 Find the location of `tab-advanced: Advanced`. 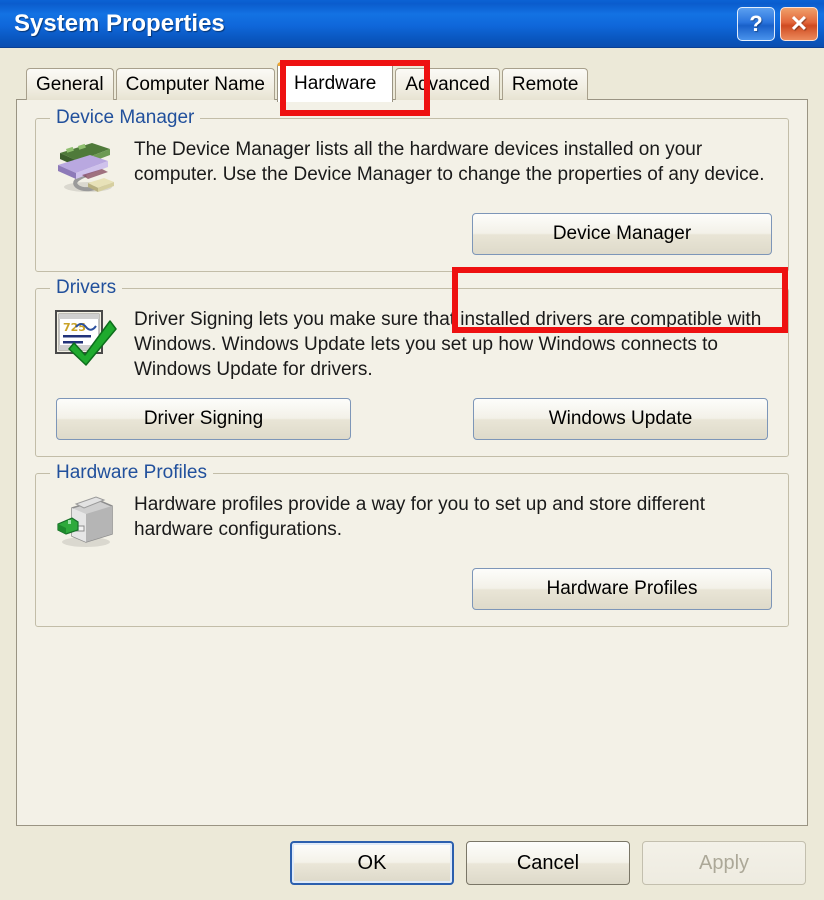

tab-advanced: Advanced is located at coordinates (447, 84).